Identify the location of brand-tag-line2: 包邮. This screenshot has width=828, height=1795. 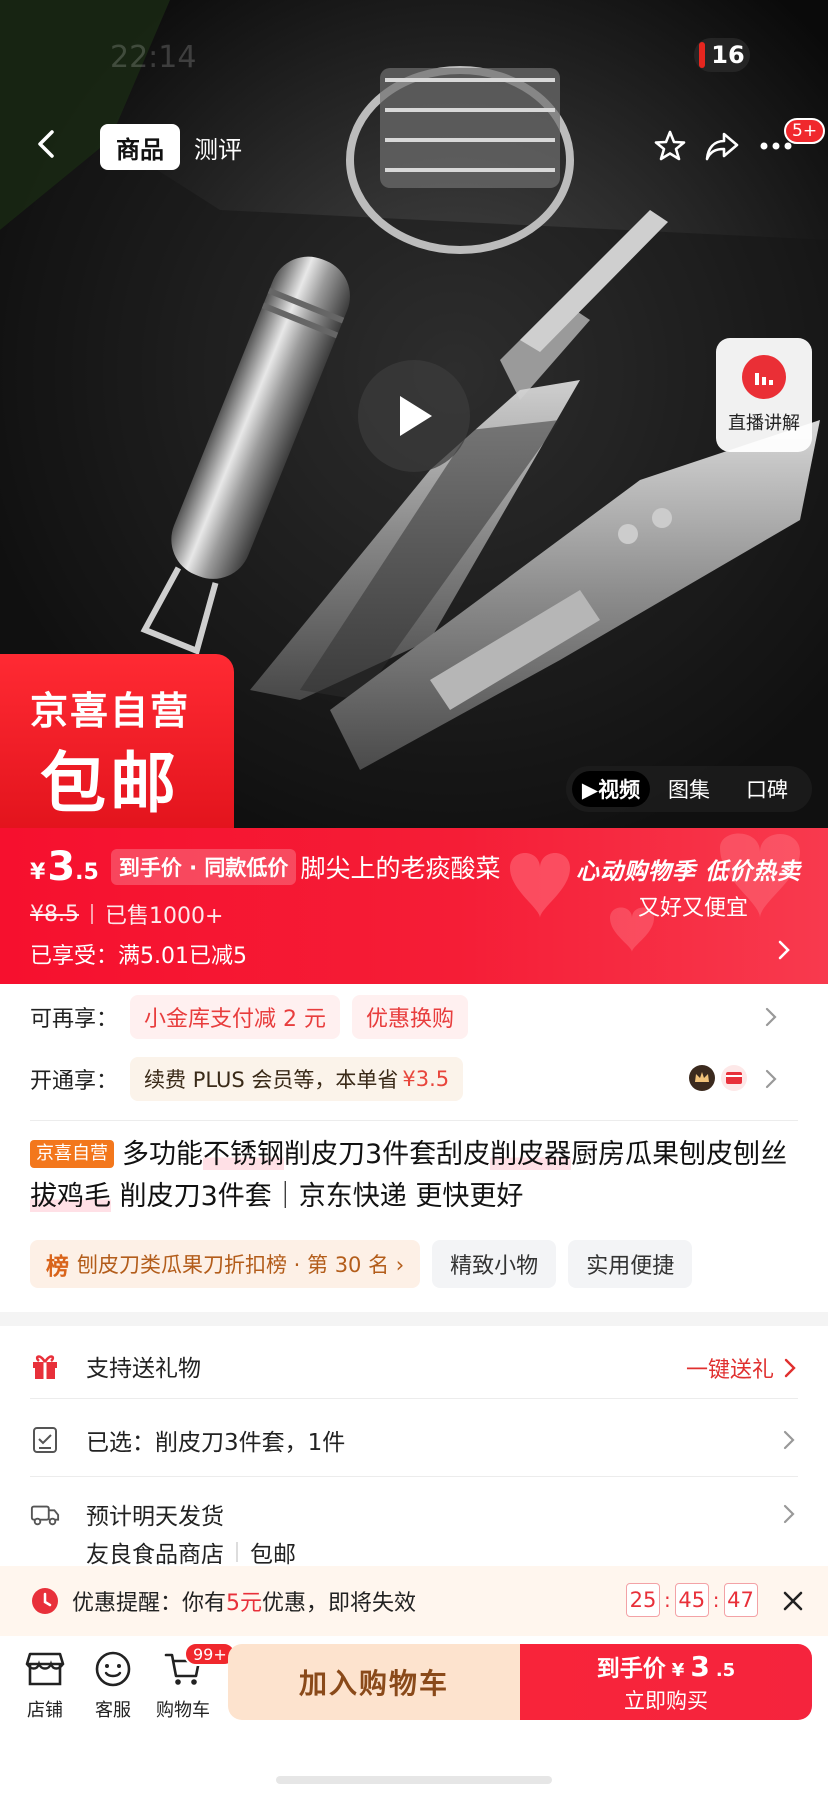
(110, 783).